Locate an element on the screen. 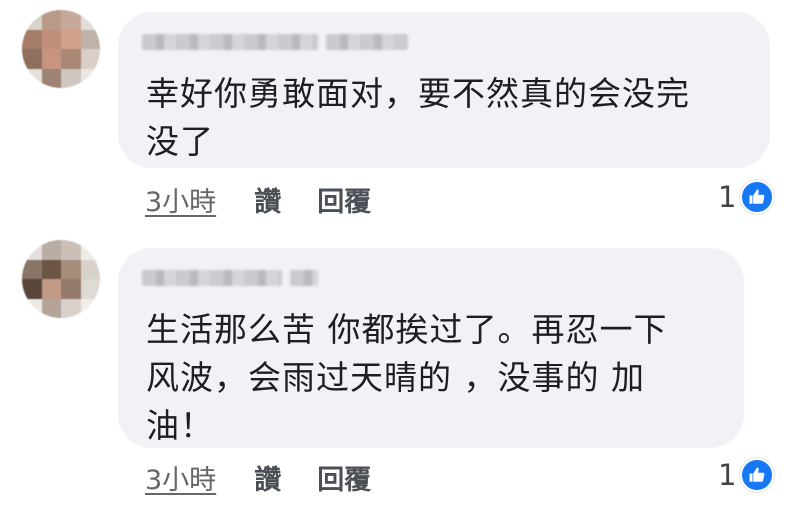 The width and height of the screenshot is (800, 505). comment-text-line: 没了 is located at coordinates (180, 141).